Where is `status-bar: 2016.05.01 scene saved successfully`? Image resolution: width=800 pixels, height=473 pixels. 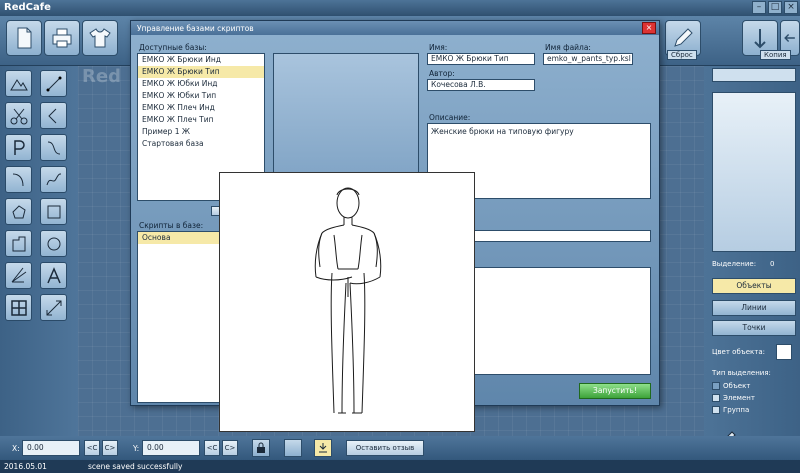
status-bar: 2016.05.01 scene saved successfully is located at coordinates (400, 466).